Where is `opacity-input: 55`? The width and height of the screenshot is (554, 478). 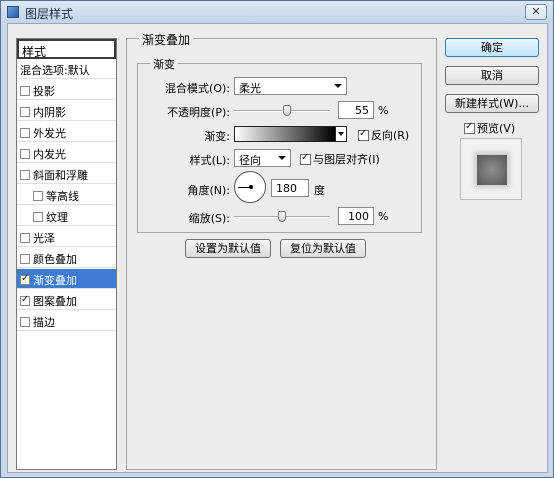 opacity-input: 55 is located at coordinates (356, 110).